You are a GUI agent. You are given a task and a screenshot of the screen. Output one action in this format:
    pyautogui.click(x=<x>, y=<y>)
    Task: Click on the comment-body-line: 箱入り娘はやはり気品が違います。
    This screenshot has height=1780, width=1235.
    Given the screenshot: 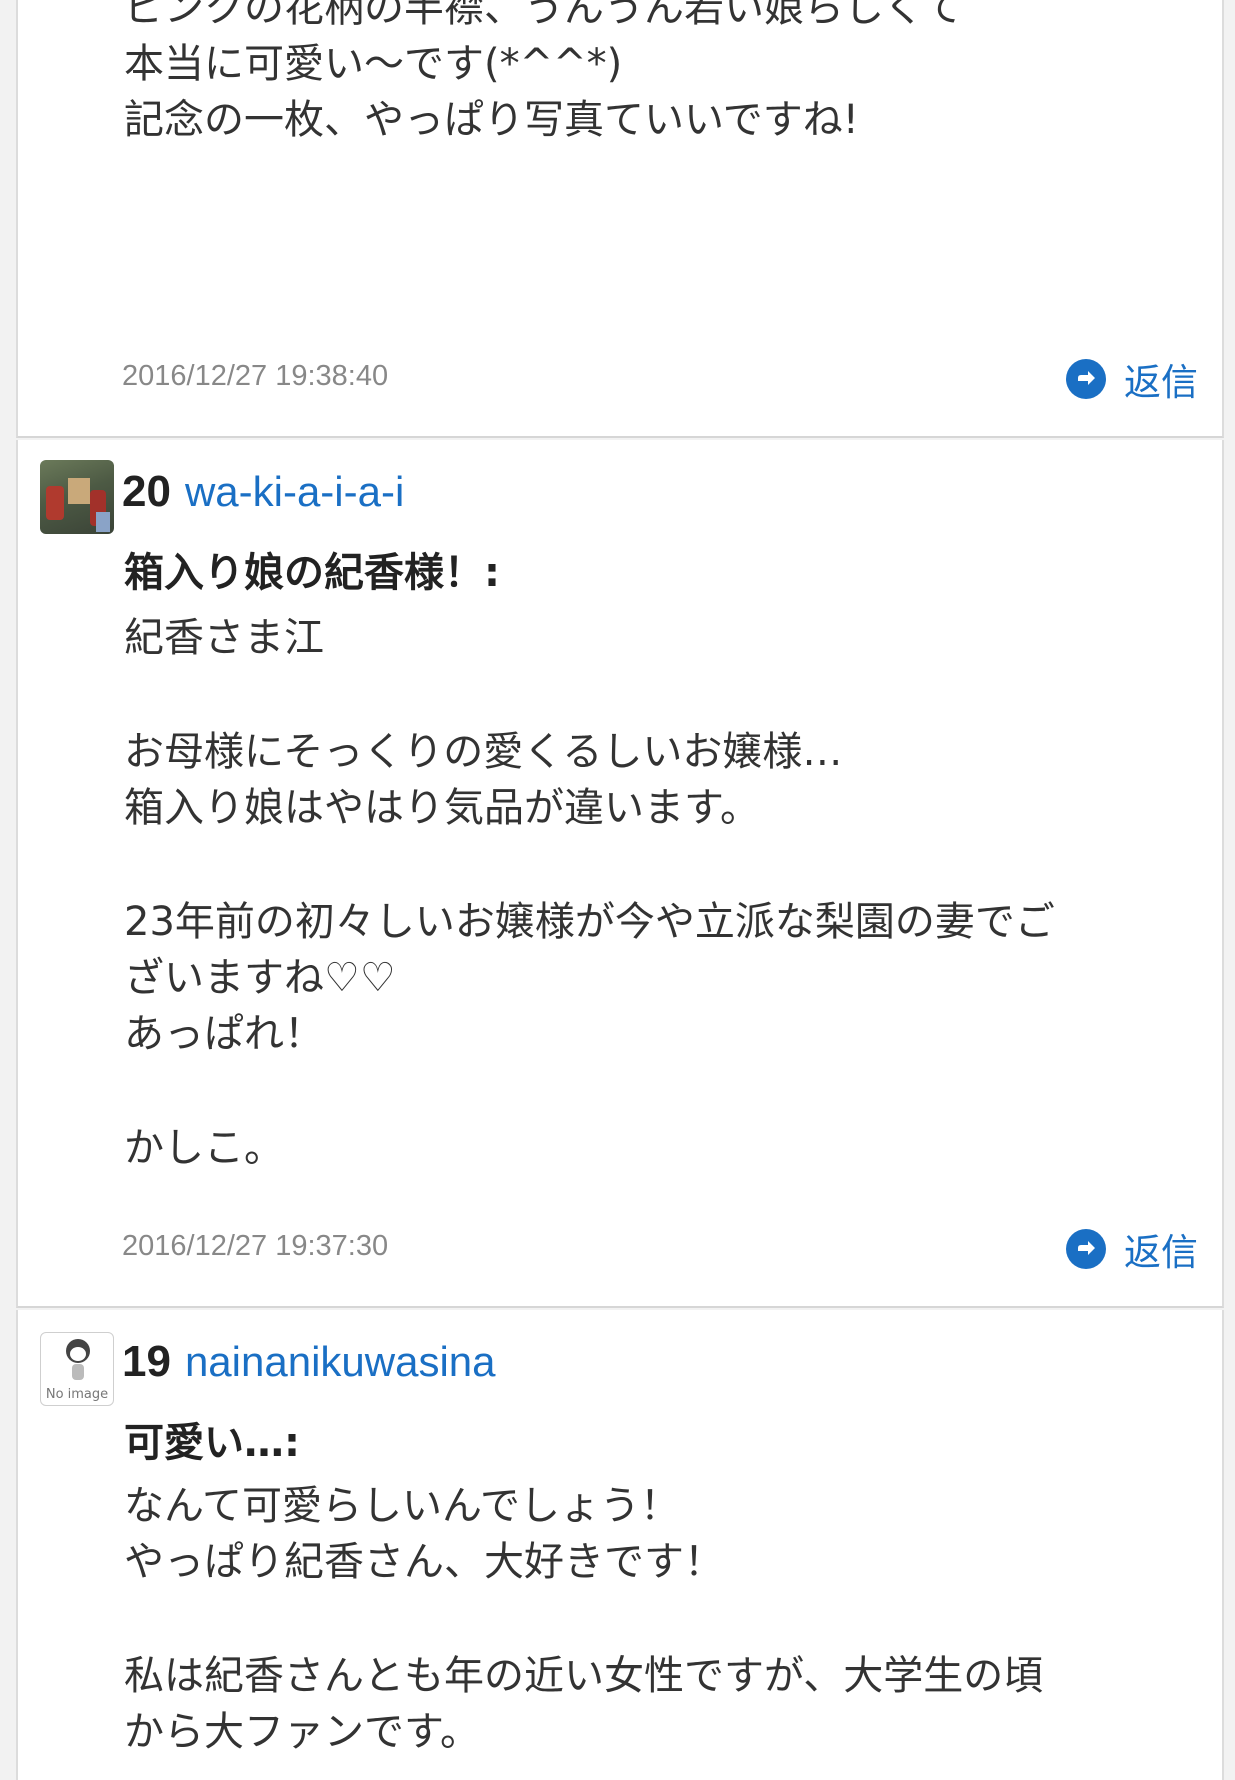 What is the action you would take?
    pyautogui.click(x=442, y=808)
    